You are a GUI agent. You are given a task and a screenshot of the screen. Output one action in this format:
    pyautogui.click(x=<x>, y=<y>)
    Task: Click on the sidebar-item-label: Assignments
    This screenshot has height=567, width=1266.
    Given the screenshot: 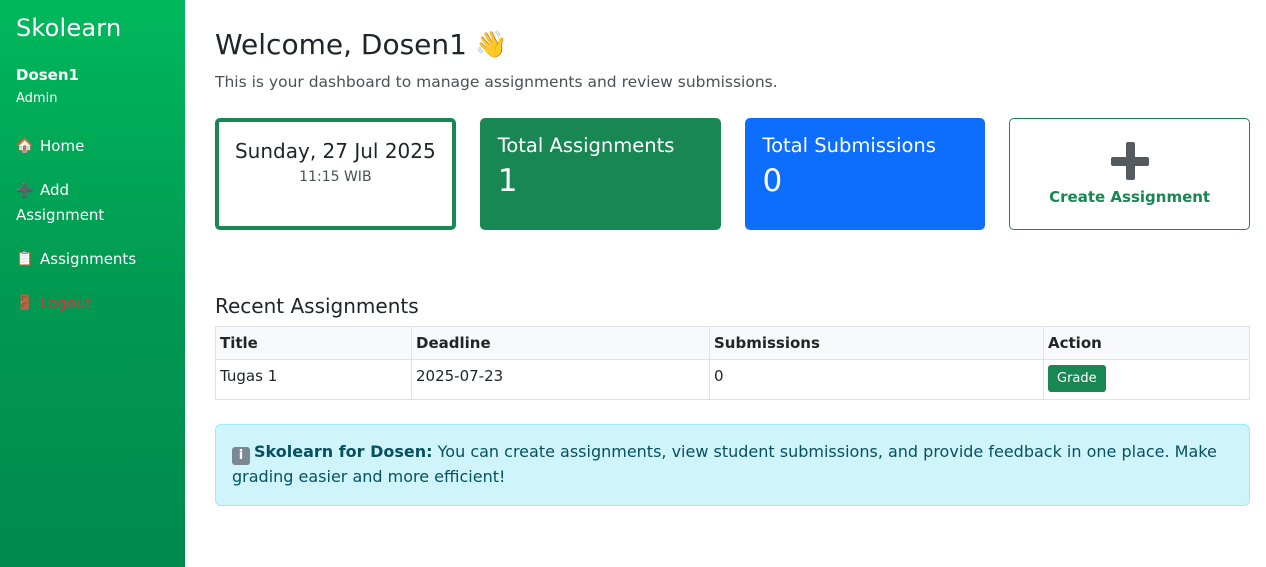 What is the action you would take?
    pyautogui.click(x=88, y=259)
    